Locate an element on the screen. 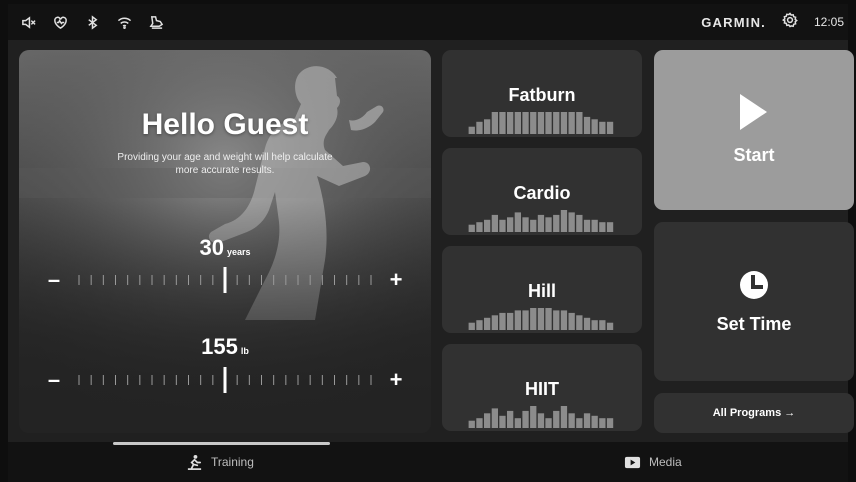 The width and height of the screenshot is (856, 482). play-icon is located at coordinates (753, 112).